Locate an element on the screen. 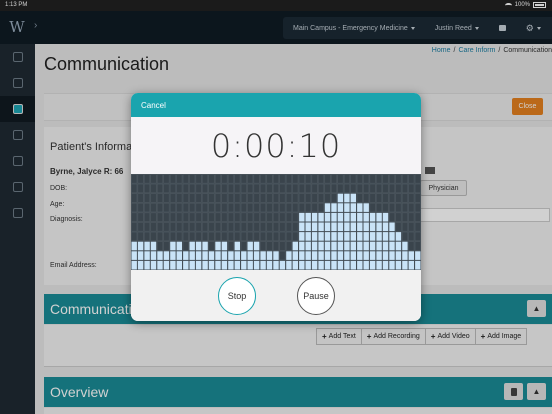 Image resolution: width=552 pixels, height=414 pixels. cancel-button: Cancel is located at coordinates (153, 105).